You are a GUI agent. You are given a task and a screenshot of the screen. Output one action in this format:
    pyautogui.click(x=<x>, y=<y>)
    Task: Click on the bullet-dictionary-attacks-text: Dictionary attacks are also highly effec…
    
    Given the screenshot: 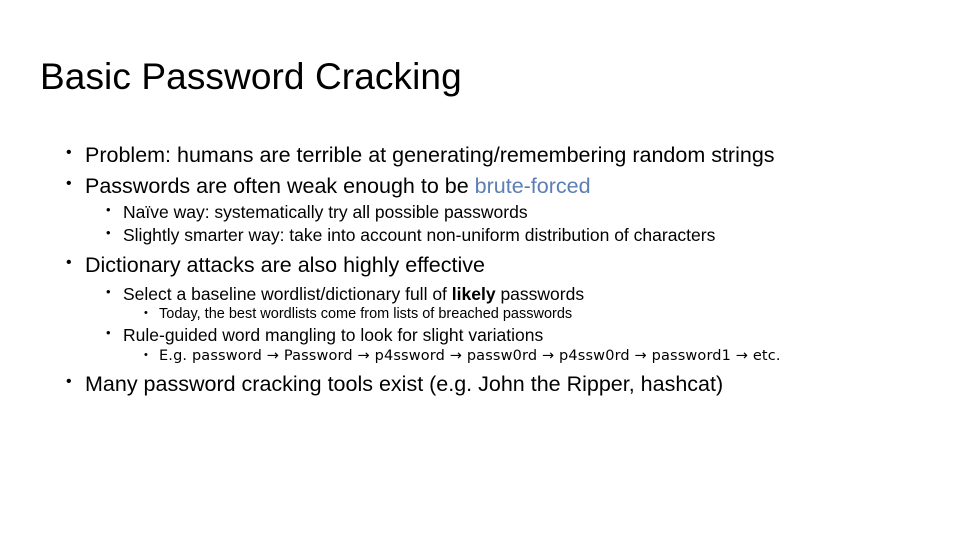 What is the action you would take?
    pyautogui.click(x=285, y=265)
    